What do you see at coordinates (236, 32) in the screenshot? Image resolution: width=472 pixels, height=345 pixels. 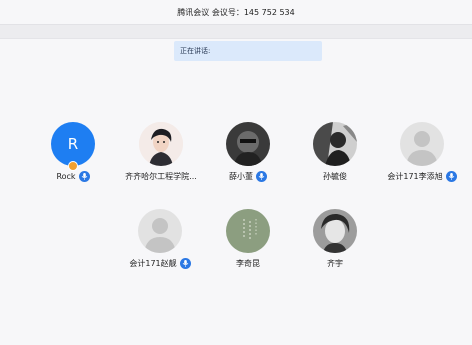 I see `toolbar-strip` at bounding box center [236, 32].